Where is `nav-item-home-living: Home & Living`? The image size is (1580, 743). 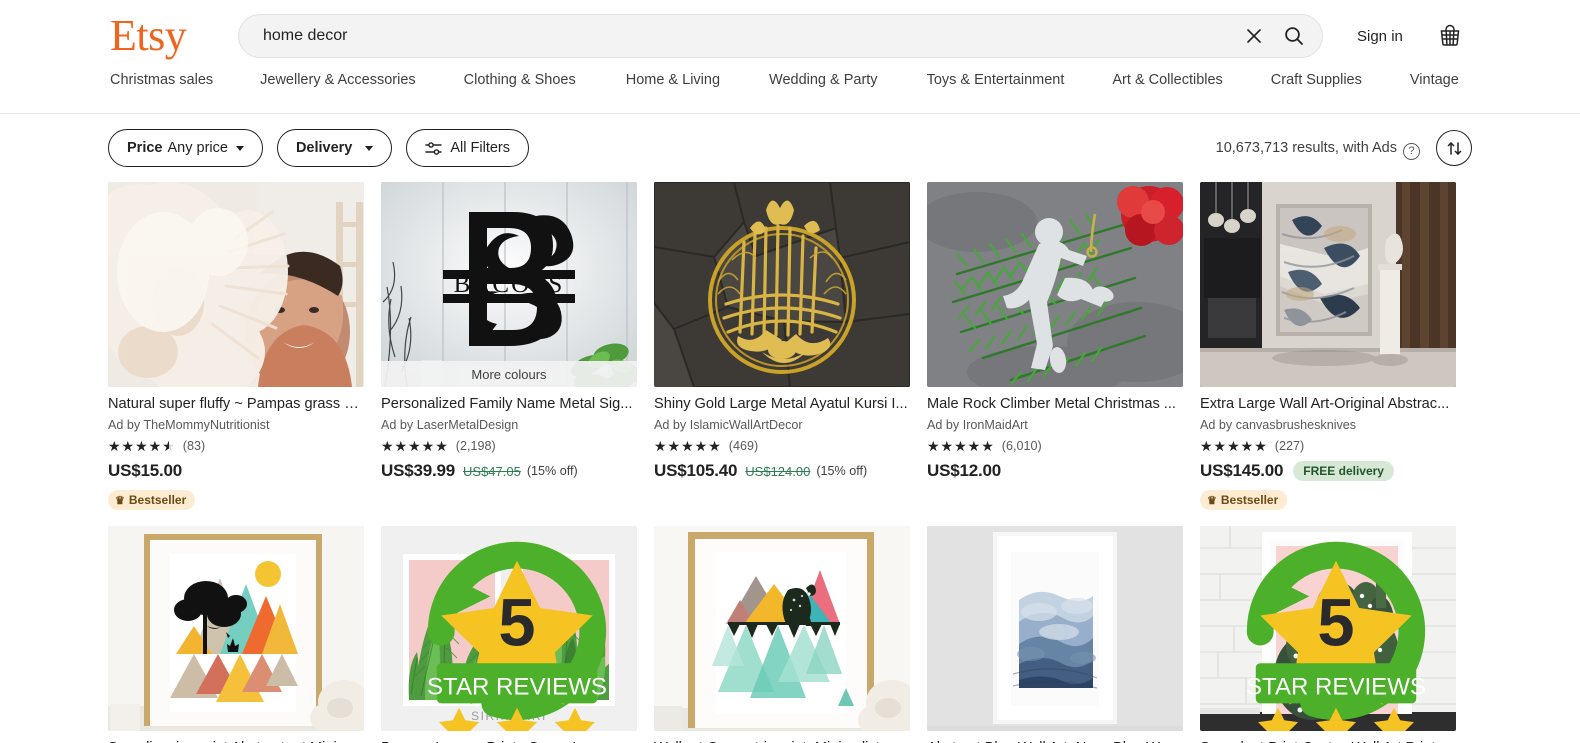 nav-item-home-living: Home & Living is located at coordinates (673, 85).